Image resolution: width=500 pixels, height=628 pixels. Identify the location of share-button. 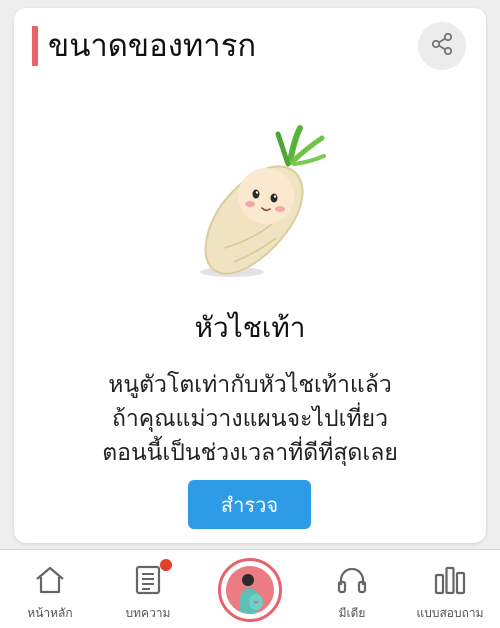
(442, 46).